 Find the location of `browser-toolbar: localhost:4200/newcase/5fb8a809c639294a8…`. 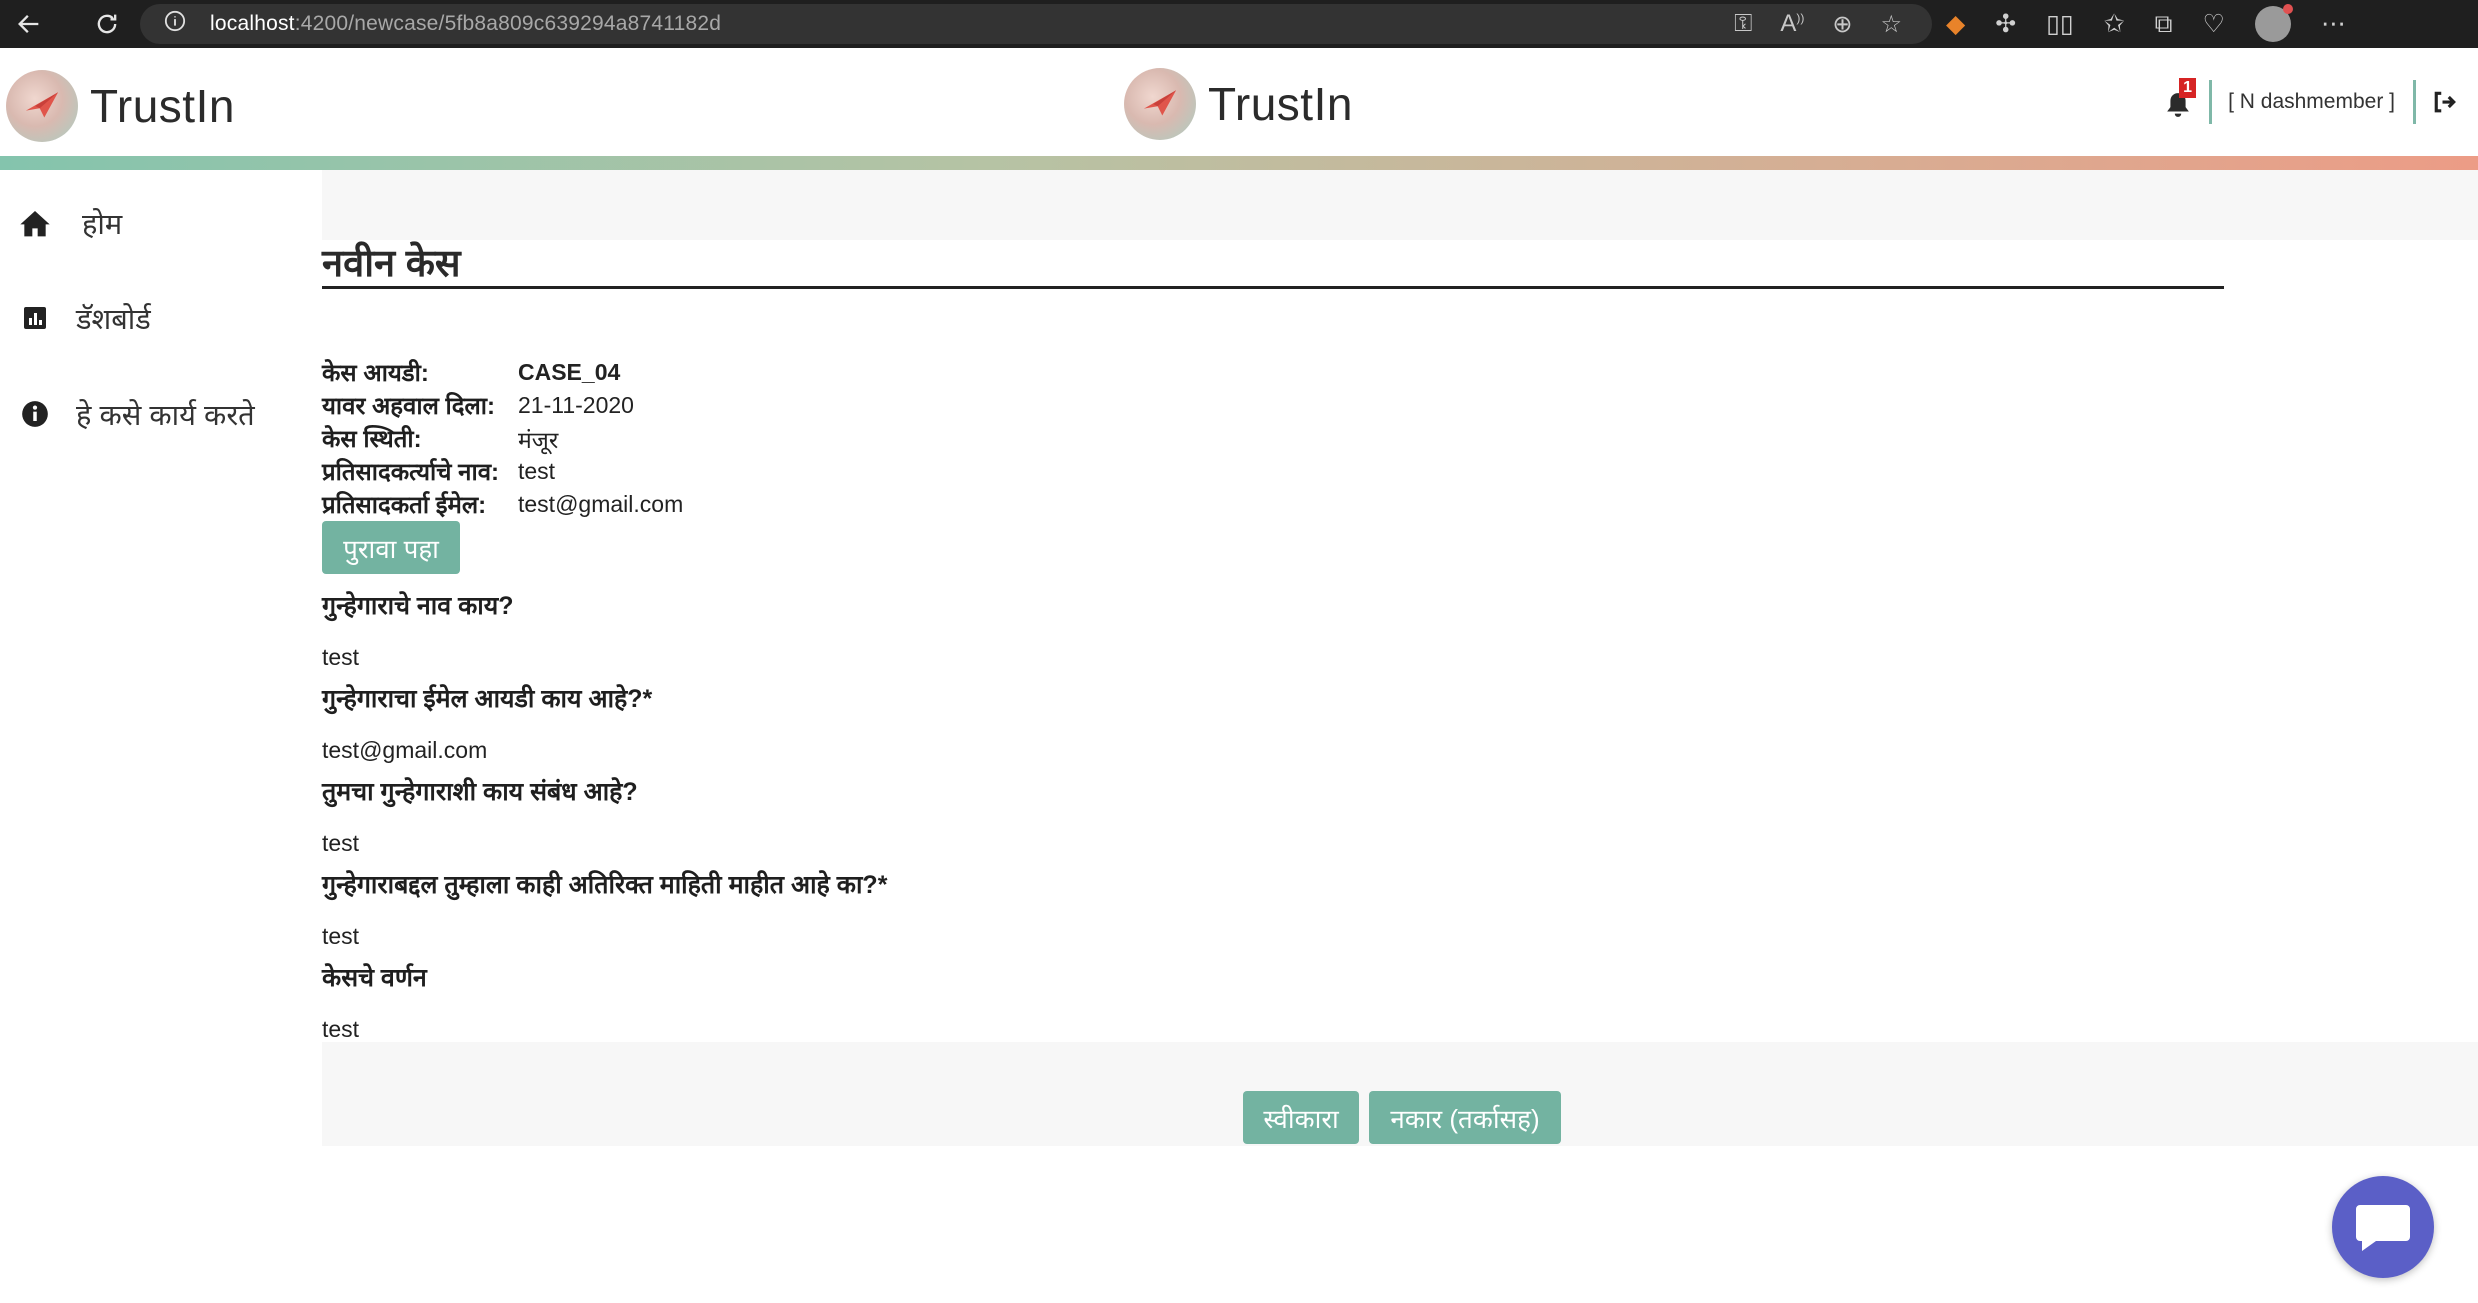

browser-toolbar: localhost:4200/newcase/5fb8a809c639294a8… is located at coordinates (1239, 24).